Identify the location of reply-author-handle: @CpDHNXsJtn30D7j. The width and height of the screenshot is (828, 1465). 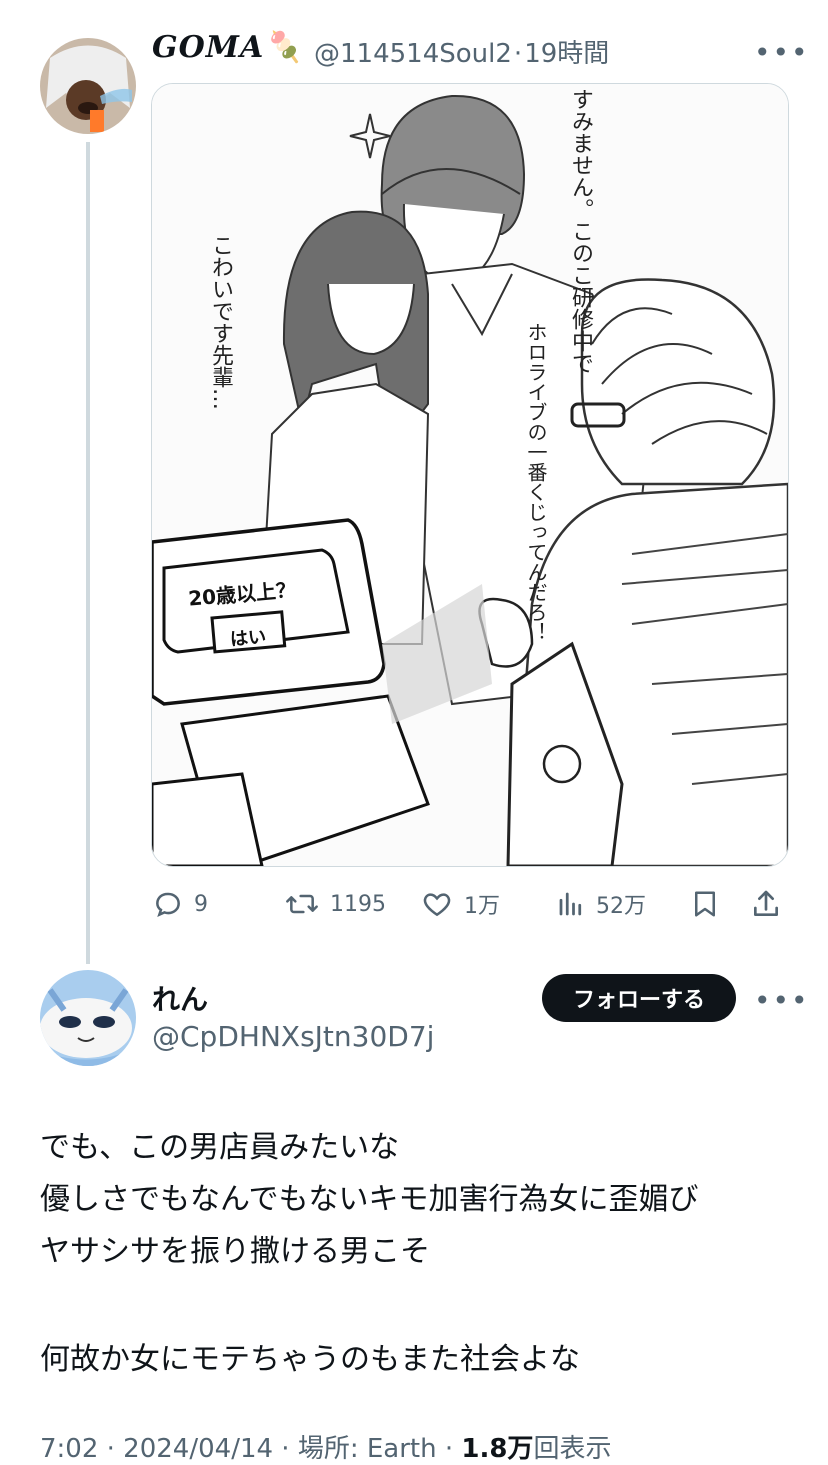
(293, 1036).